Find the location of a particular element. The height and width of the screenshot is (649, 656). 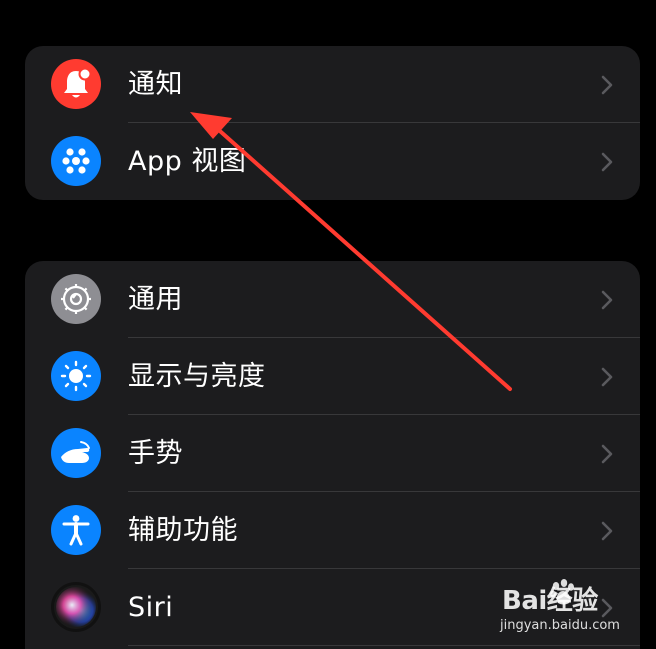

watermark-url: jingyan.baidu.com is located at coordinates (560, 625).